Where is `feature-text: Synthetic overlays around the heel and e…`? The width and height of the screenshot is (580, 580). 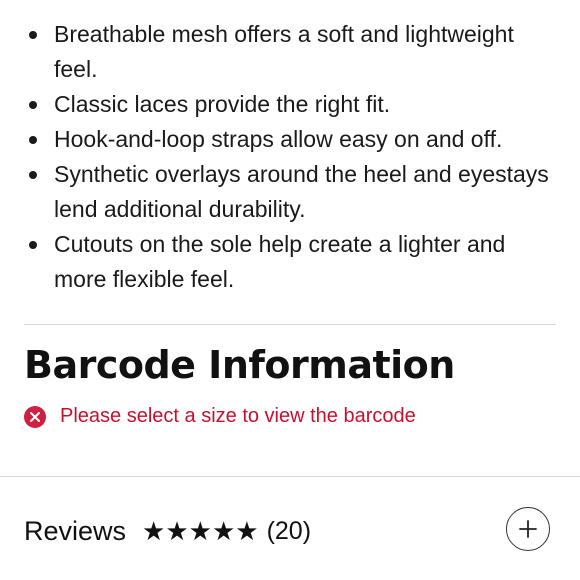 feature-text: Synthetic overlays around the heel and e… is located at coordinates (301, 191).